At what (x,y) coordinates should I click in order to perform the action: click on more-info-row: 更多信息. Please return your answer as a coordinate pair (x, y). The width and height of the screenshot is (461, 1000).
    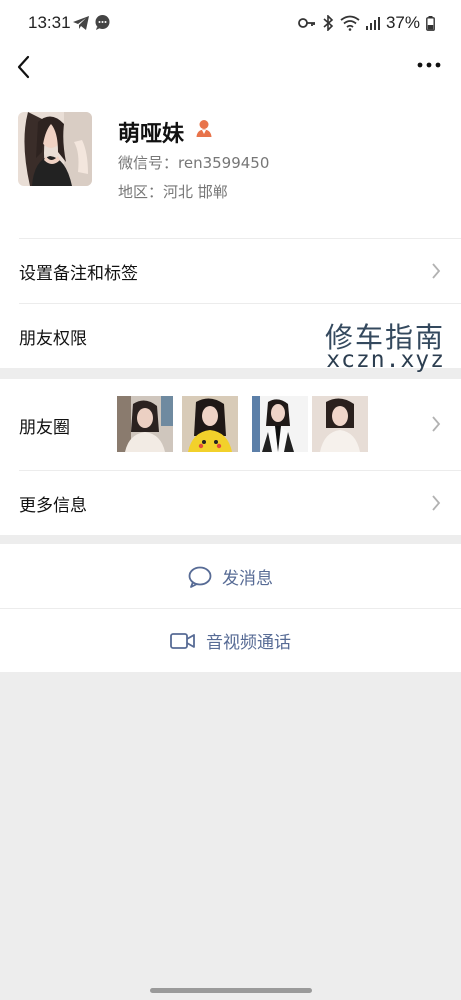
    Looking at the image, I should click on (230, 502).